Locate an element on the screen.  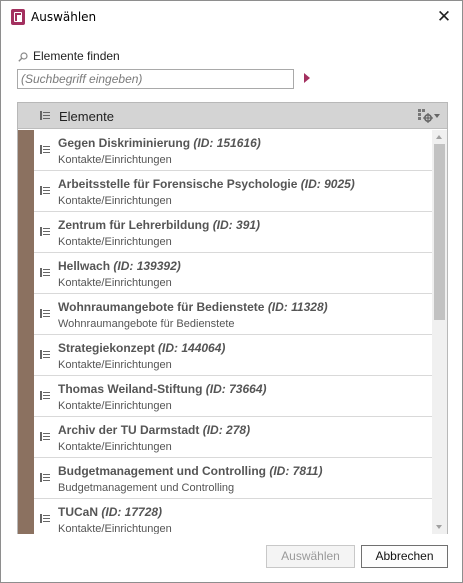
list-item-id: (ID: 9025) is located at coordinates (327, 184).